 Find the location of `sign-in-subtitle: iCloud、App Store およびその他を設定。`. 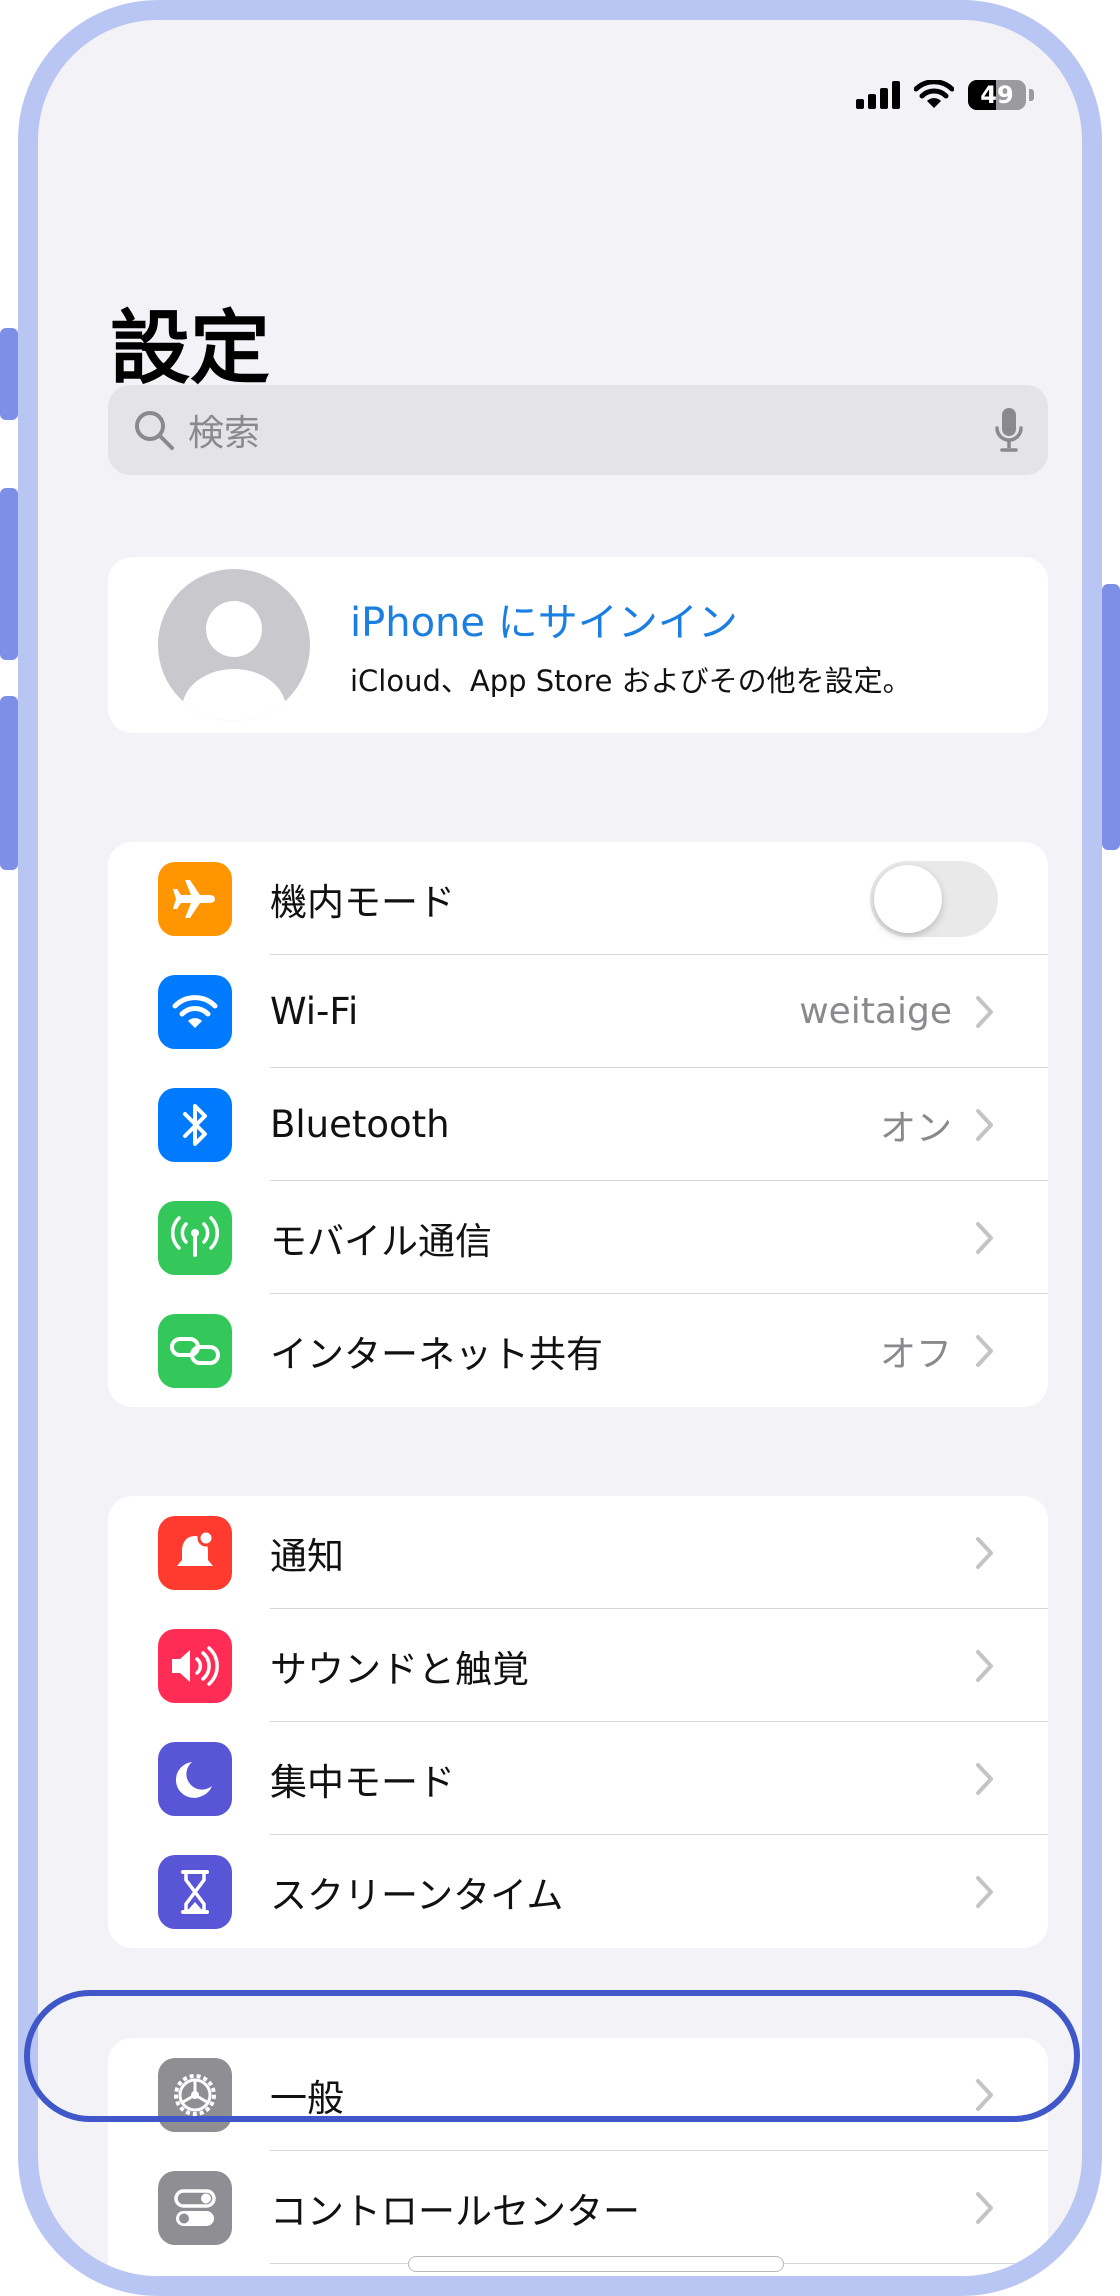

sign-in-subtitle: iCloud、App Store およびその他を設定。 is located at coordinates (631, 681).